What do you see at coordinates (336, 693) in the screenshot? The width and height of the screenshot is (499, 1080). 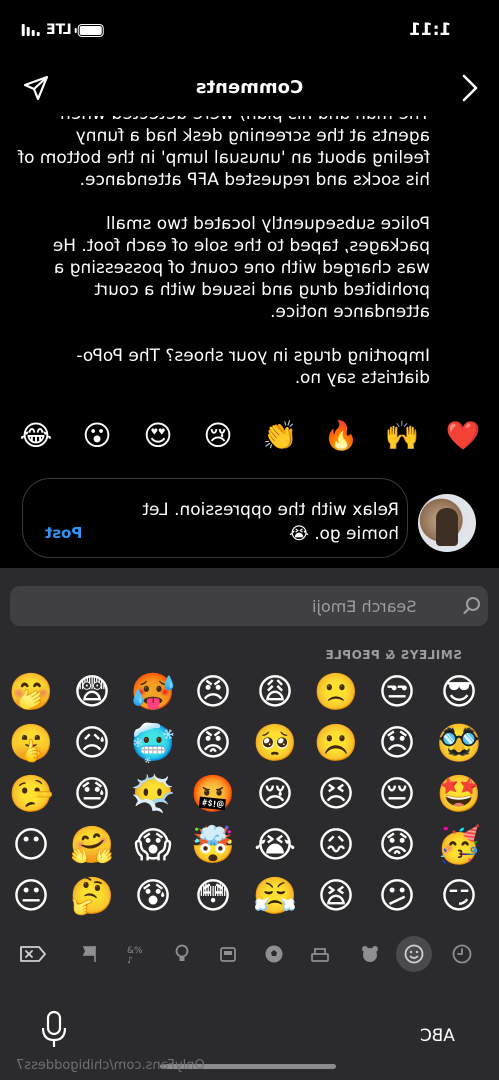 I see `emoji-key: 🙁` at bounding box center [336, 693].